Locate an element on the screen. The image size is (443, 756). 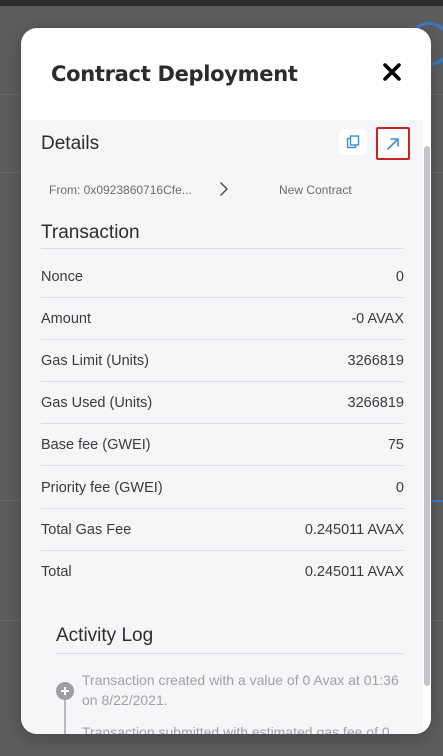
background-accent is located at coordinates (437, 501).